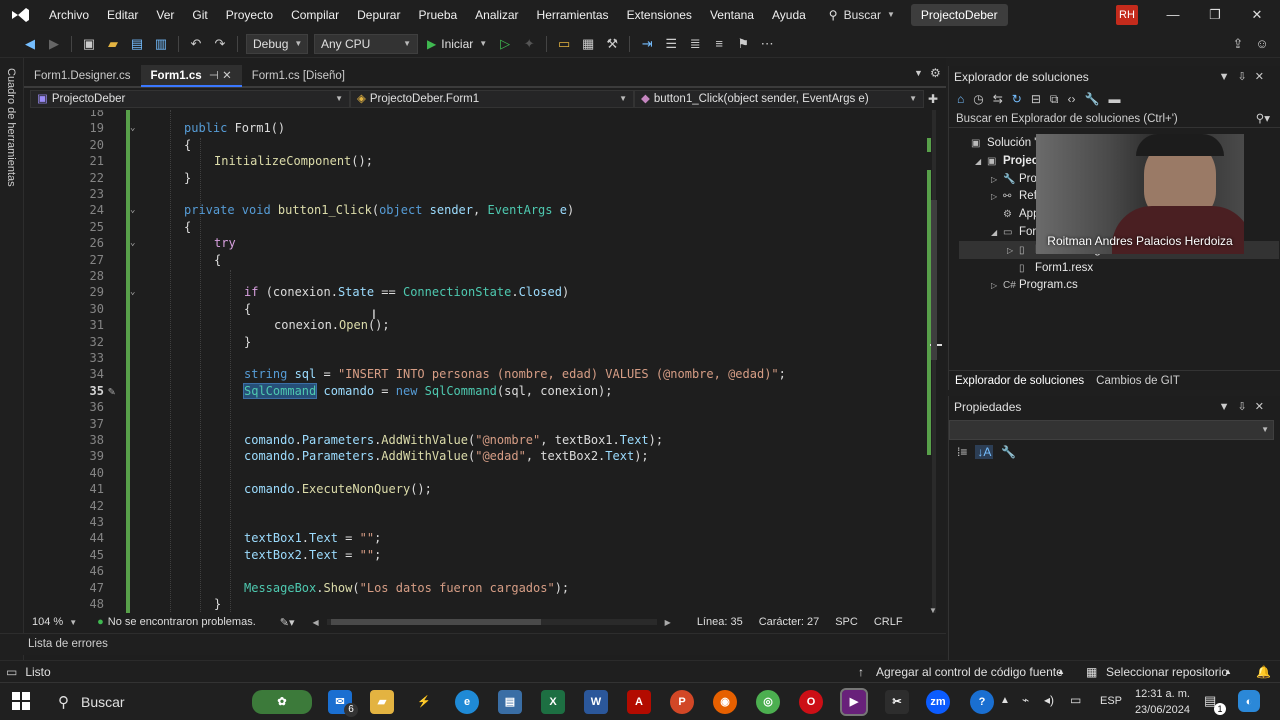 This screenshot has height=720, width=1280. What do you see at coordinates (719, 44) in the screenshot?
I see `comment-icon: ≡` at bounding box center [719, 44].